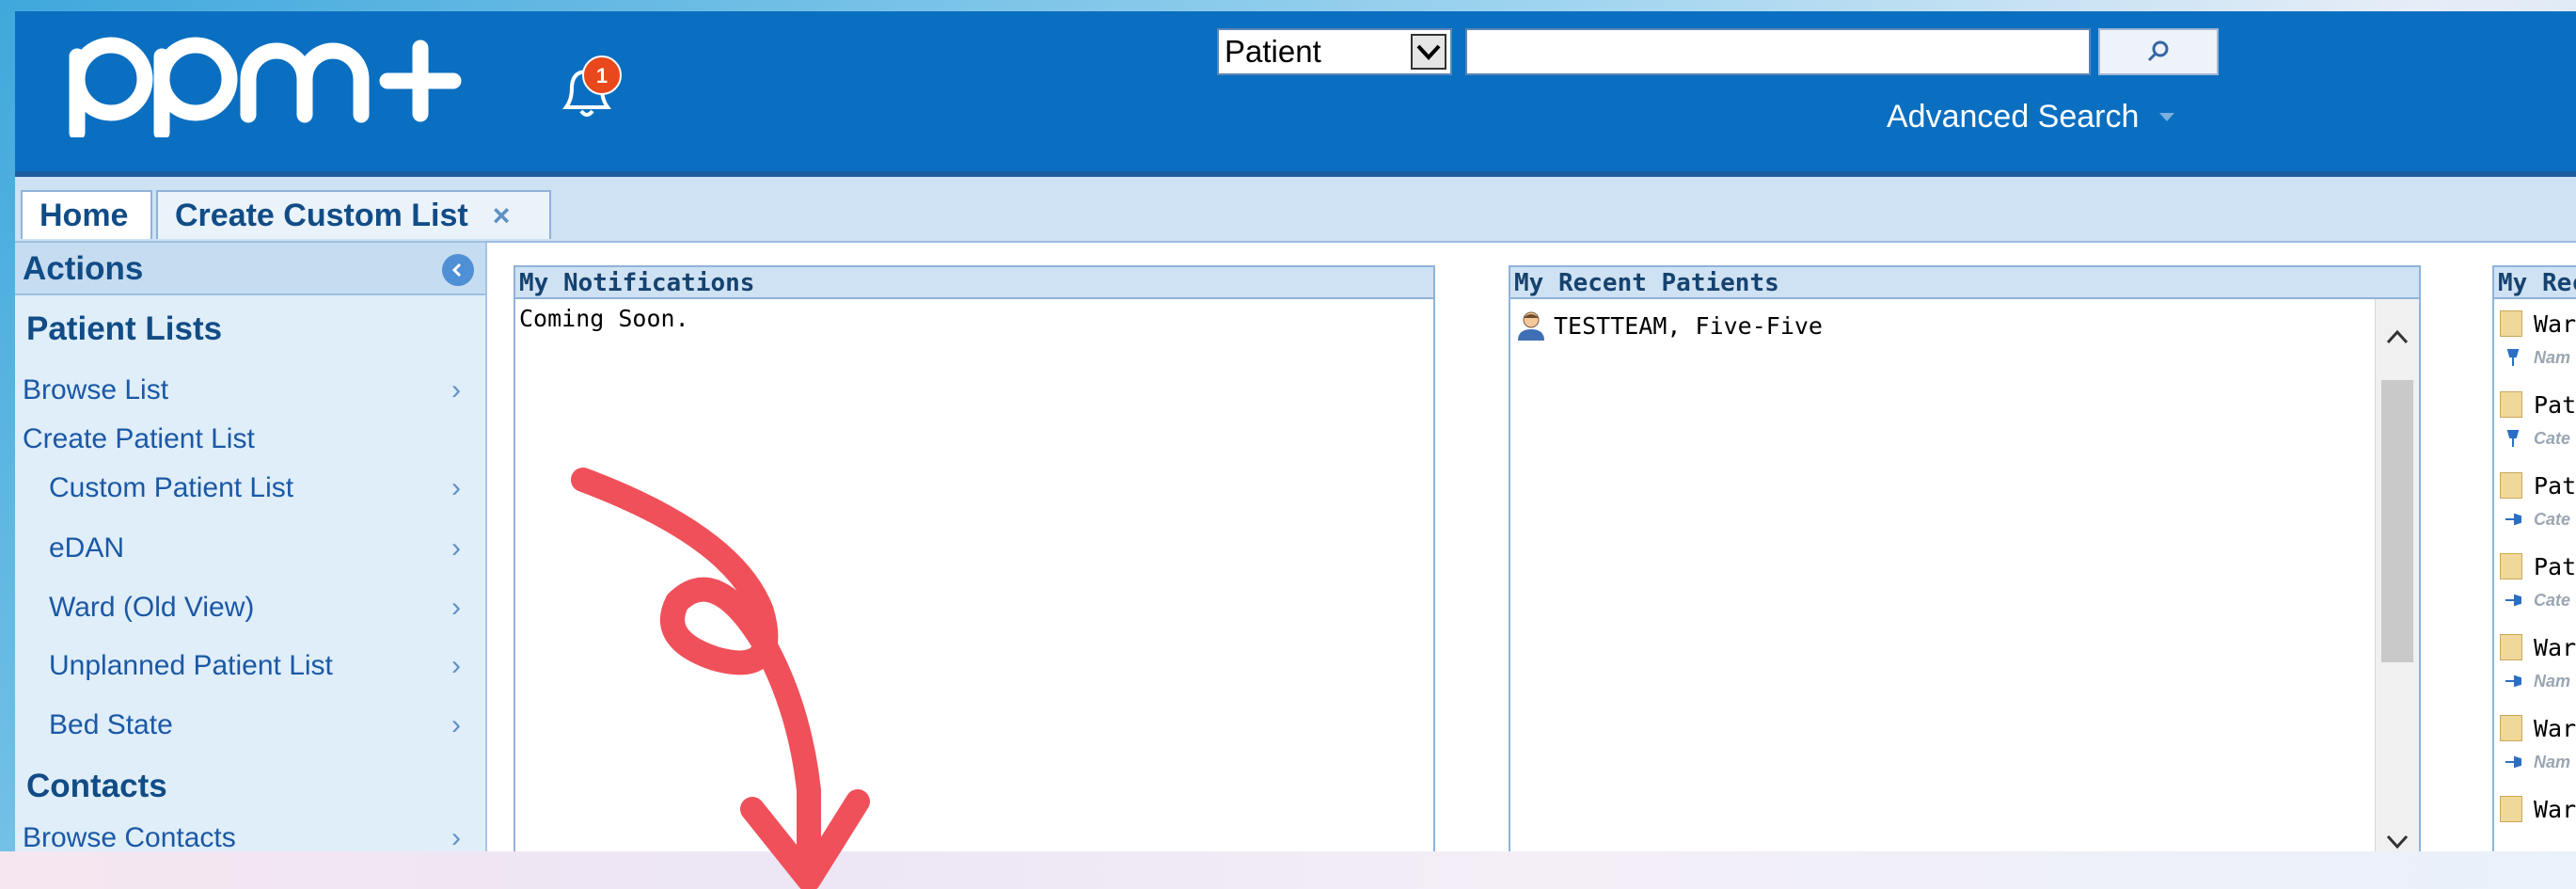  Describe the element at coordinates (152, 608) in the screenshot. I see `sidebar-item-label: Ward (Old View)` at that location.